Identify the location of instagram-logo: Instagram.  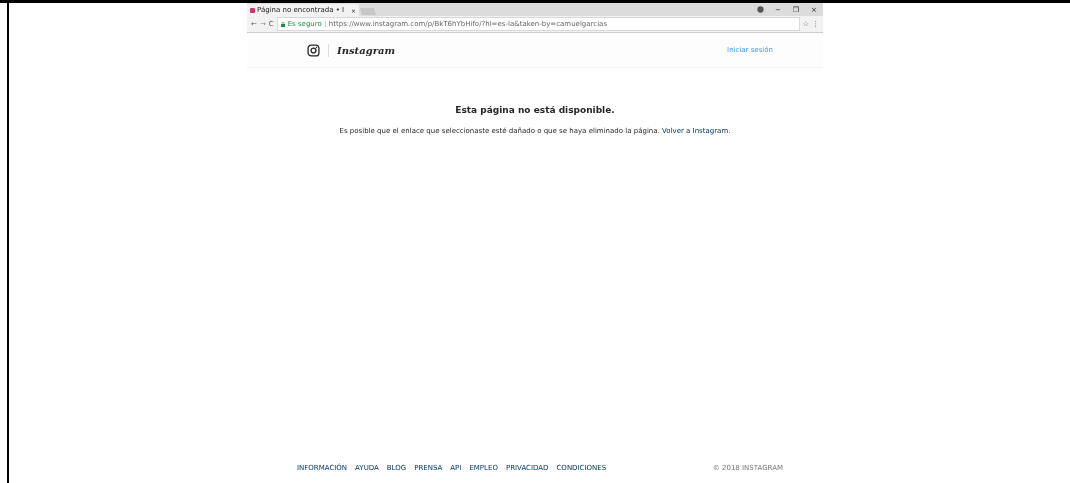
(366, 50).